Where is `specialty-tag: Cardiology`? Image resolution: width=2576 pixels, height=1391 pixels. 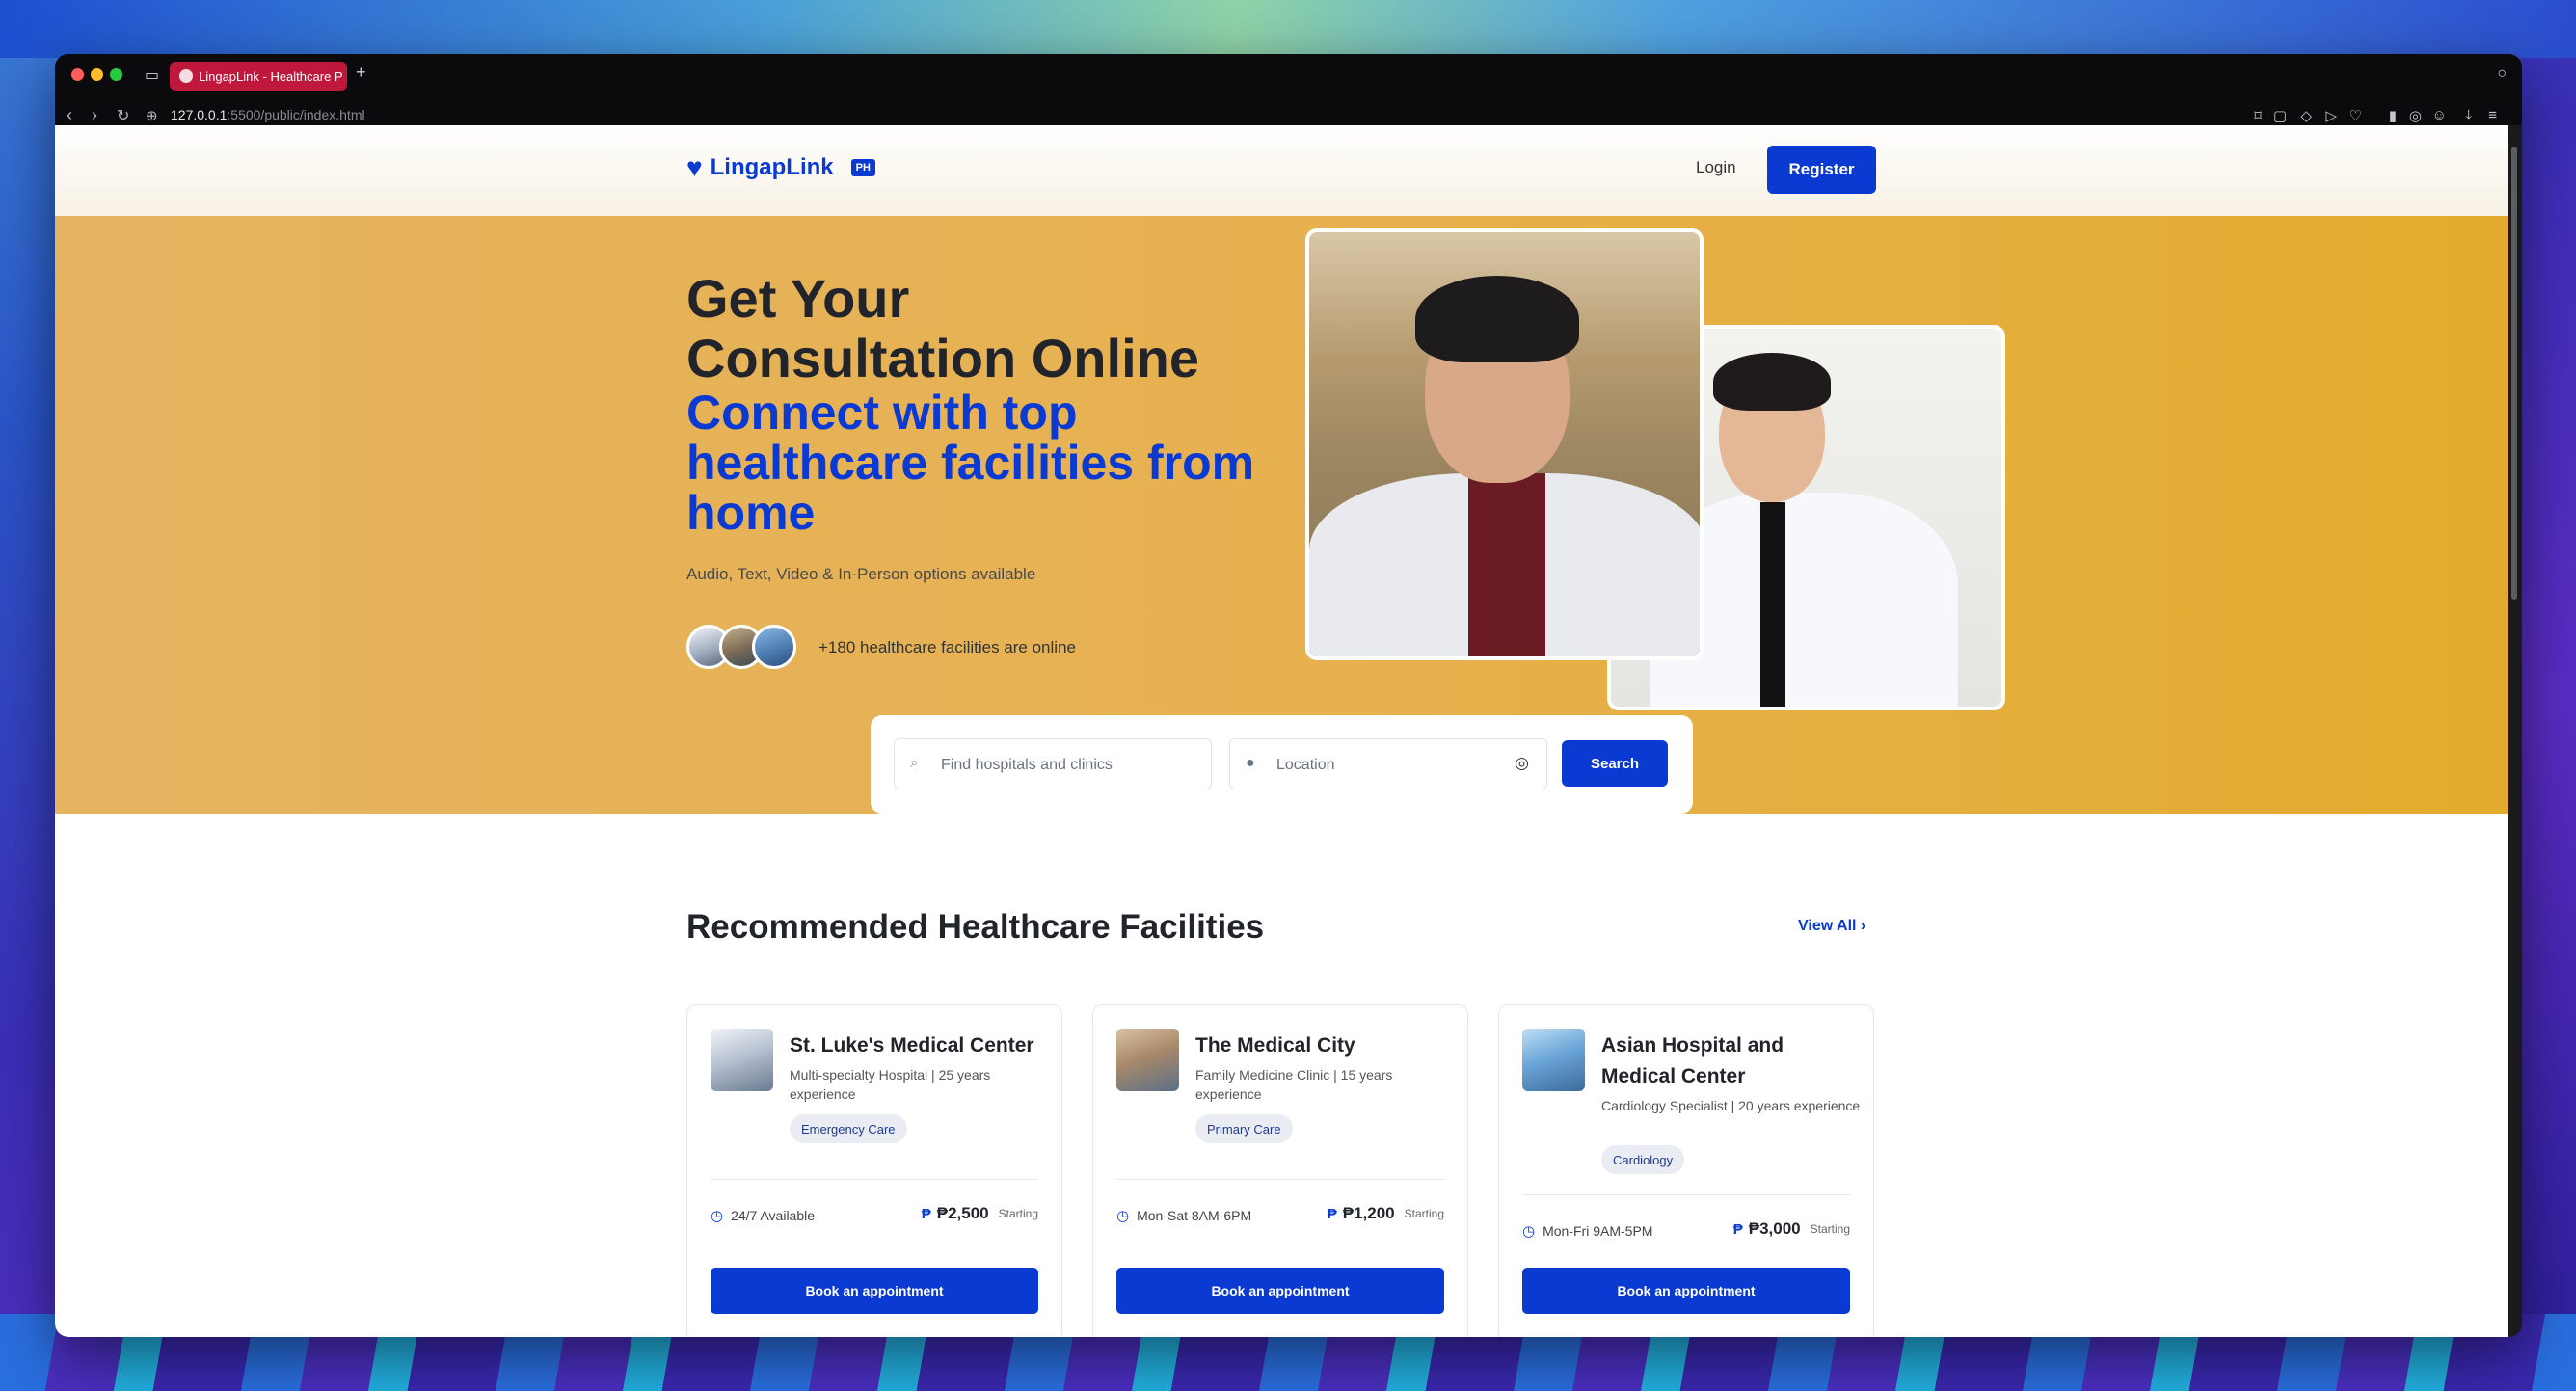 specialty-tag: Cardiology is located at coordinates (1643, 1159).